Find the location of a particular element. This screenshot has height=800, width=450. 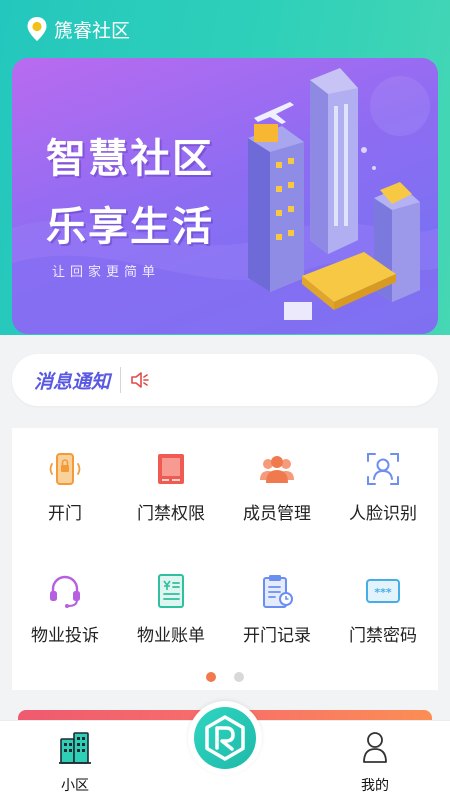

community-name: 篪睿社区 is located at coordinates (92, 29).